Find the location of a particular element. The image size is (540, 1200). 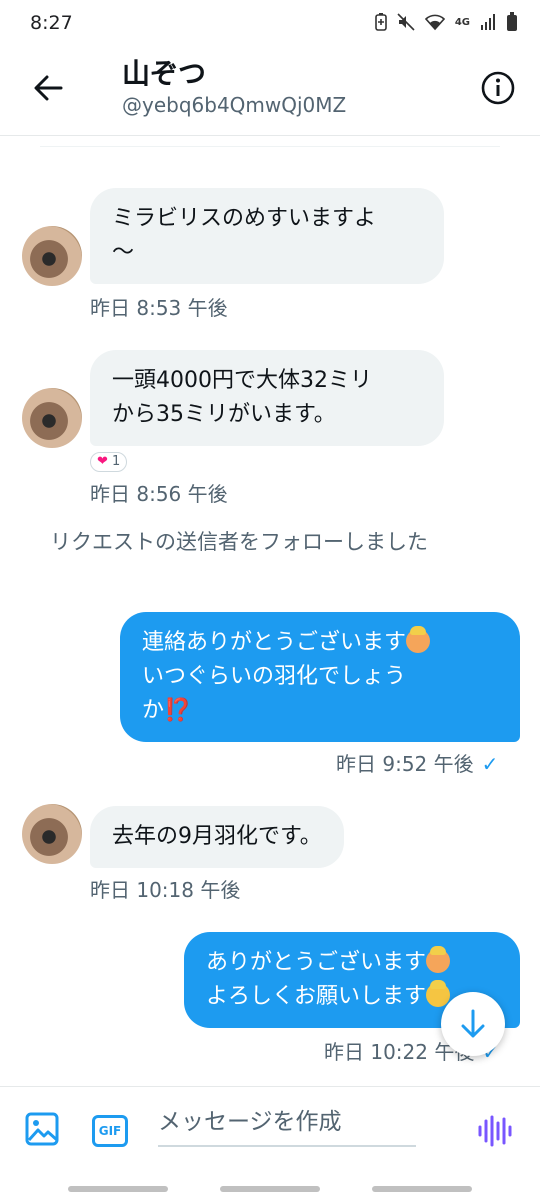

arrow-left-icon is located at coordinates (48, 88).